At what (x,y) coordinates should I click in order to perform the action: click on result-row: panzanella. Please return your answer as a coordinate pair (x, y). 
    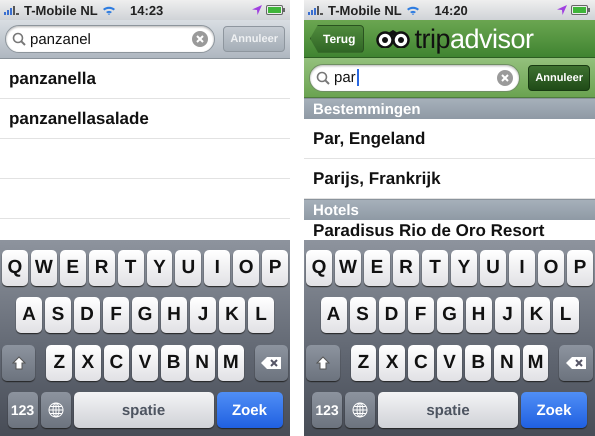
    Looking at the image, I should click on (145, 79).